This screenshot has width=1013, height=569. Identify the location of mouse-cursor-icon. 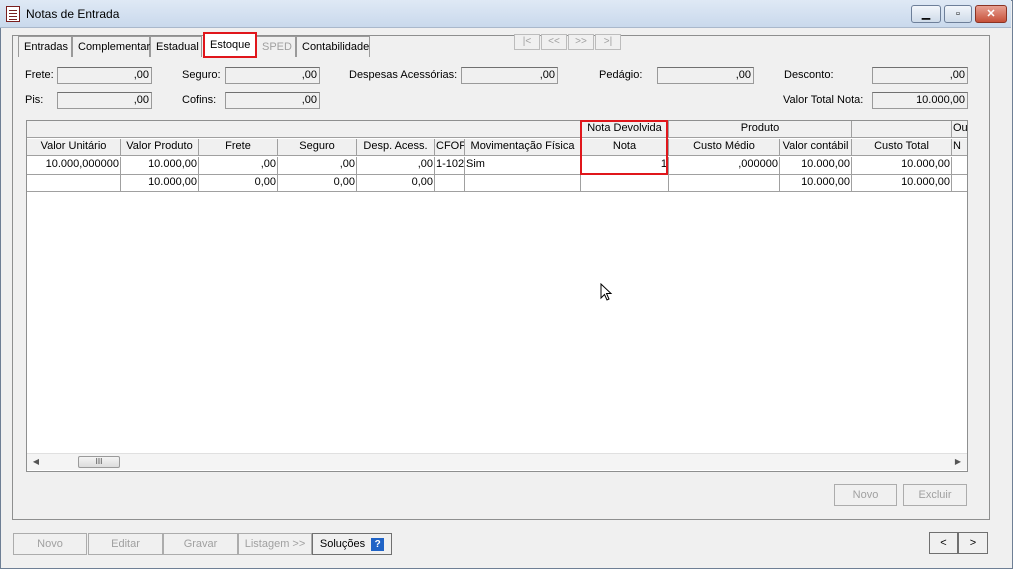
(606, 292).